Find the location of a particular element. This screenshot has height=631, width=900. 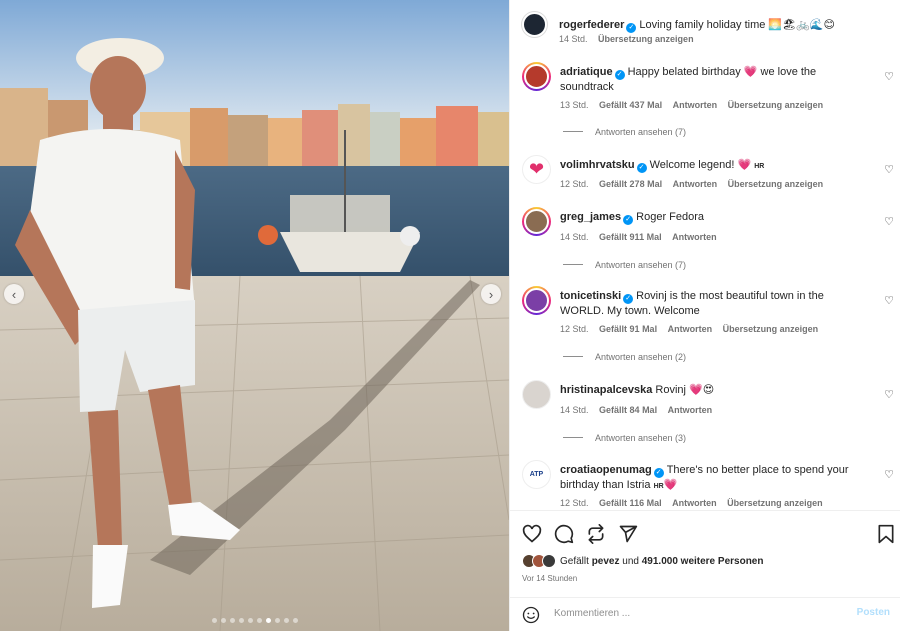

comment-username: croatiaopenumag is located at coordinates (606, 470).